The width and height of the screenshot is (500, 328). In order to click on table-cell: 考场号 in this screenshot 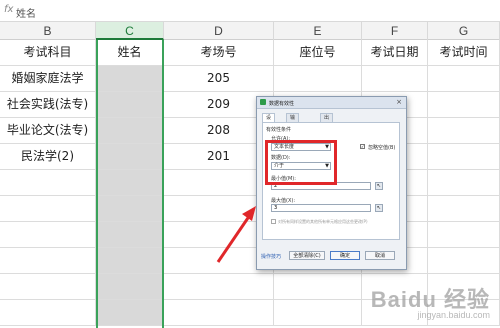, I will do `click(219, 52)`.